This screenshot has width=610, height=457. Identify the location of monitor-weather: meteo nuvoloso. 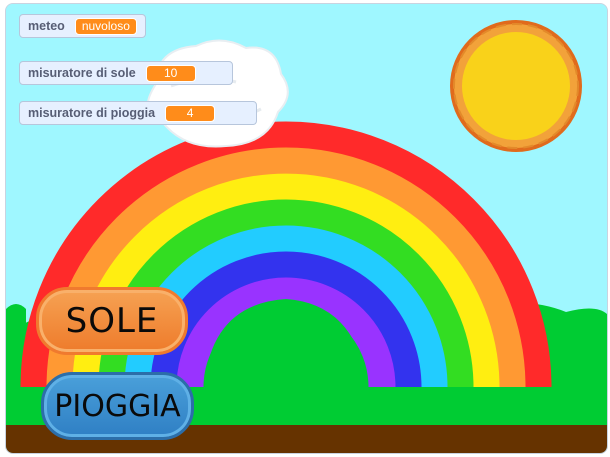
(82, 26).